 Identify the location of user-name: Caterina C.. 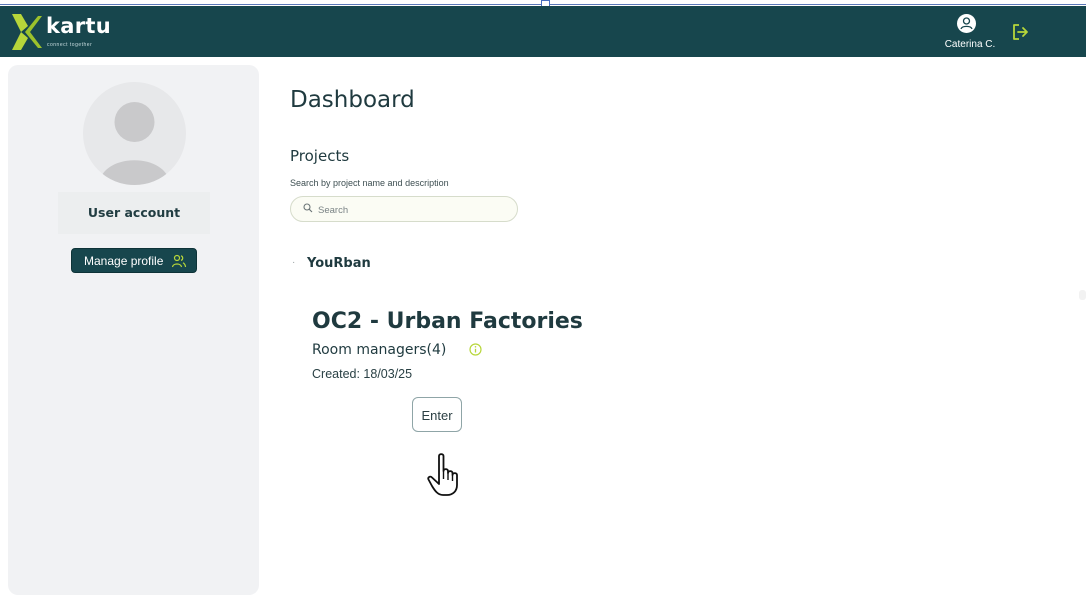
(970, 44).